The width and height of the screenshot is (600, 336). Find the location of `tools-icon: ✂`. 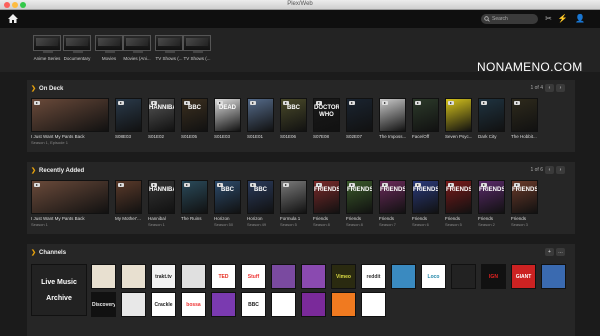

tools-icon: ✂ is located at coordinates (548, 19).